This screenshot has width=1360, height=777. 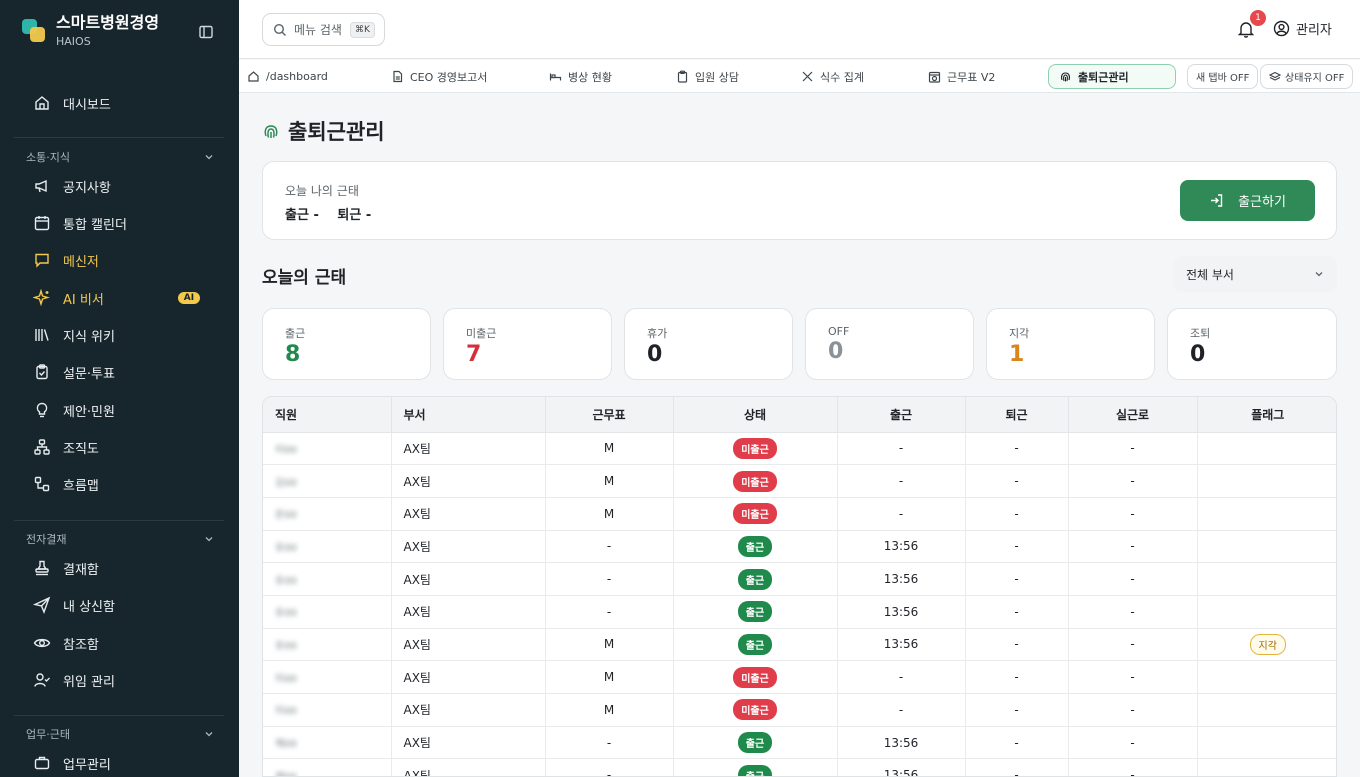 What do you see at coordinates (120, 734) in the screenshot?
I see `section-header-work: 업무·근태` at bounding box center [120, 734].